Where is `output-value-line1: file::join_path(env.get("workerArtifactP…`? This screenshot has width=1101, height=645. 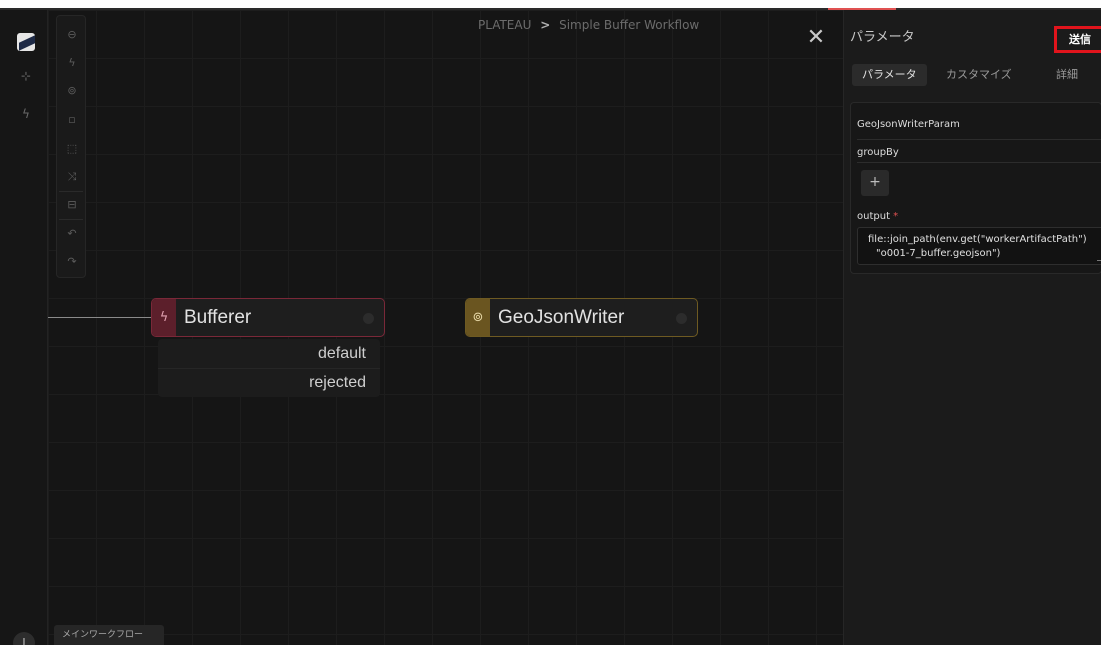 output-value-line1: file::join_path(env.get("workerArtifactP… is located at coordinates (977, 239).